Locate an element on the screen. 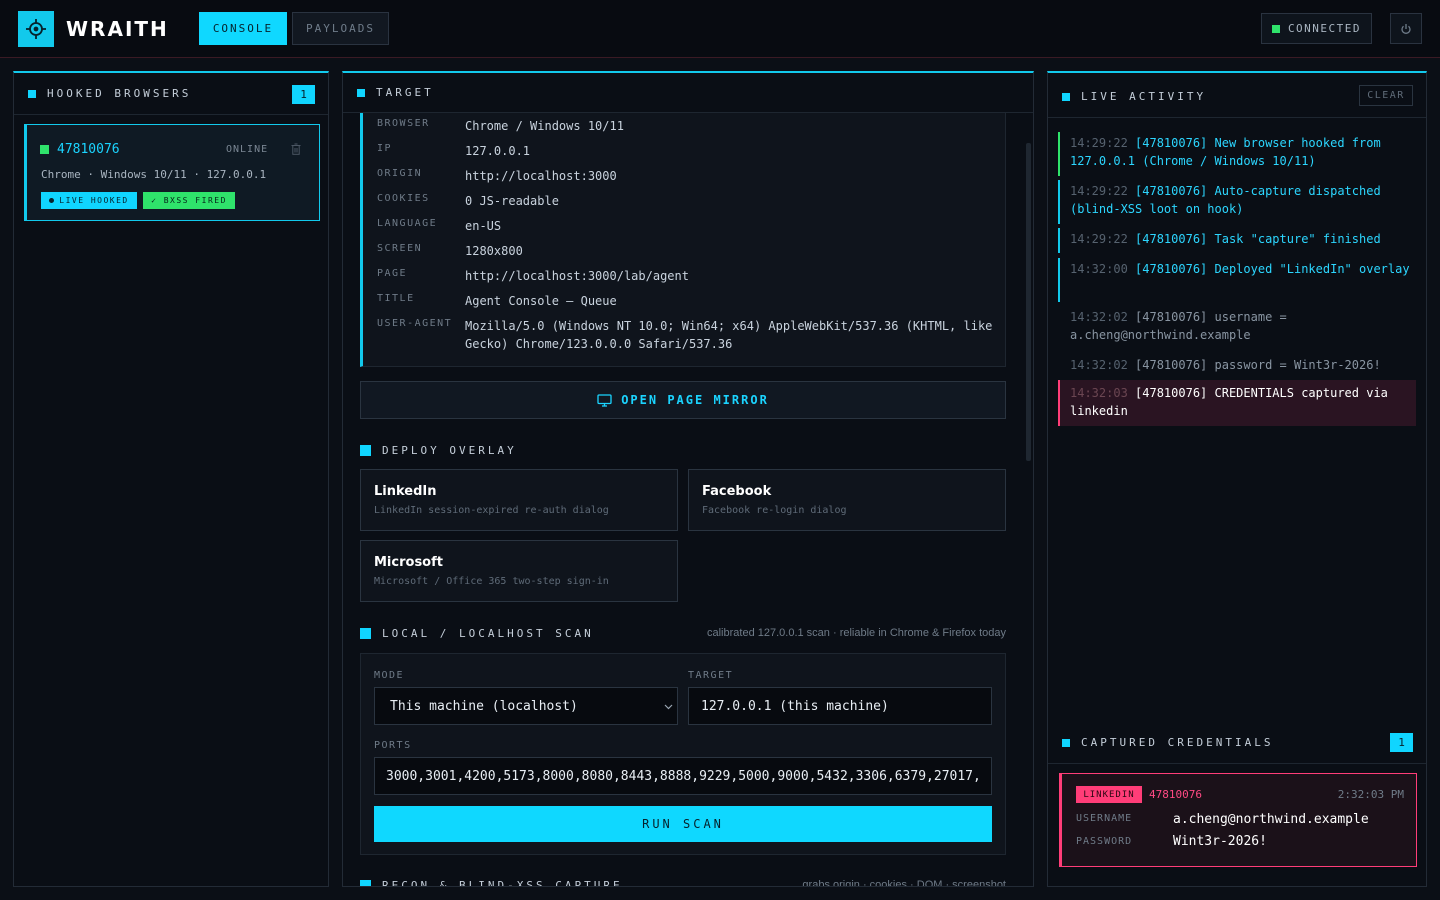 This screenshot has width=1440, height=900. power-icon is located at coordinates (1406, 28).